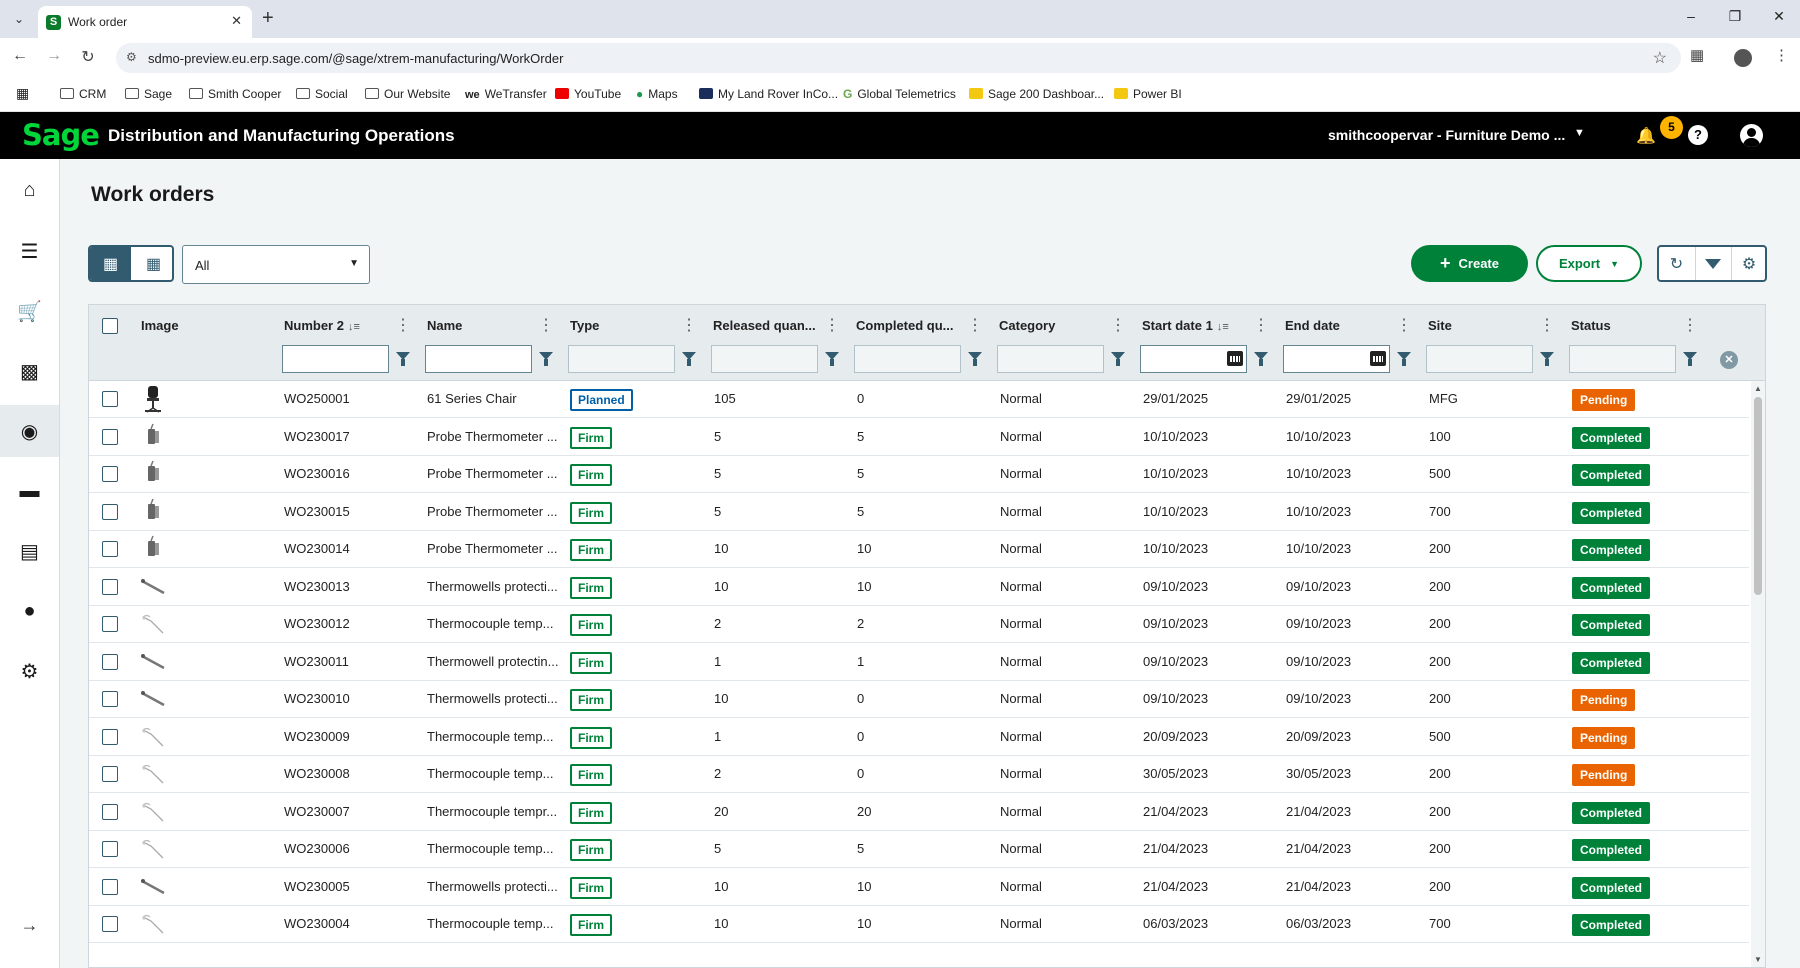 This screenshot has height=968, width=1800. Describe the element at coordinates (317, 811) in the screenshot. I see `cell-number: WO230007` at that location.